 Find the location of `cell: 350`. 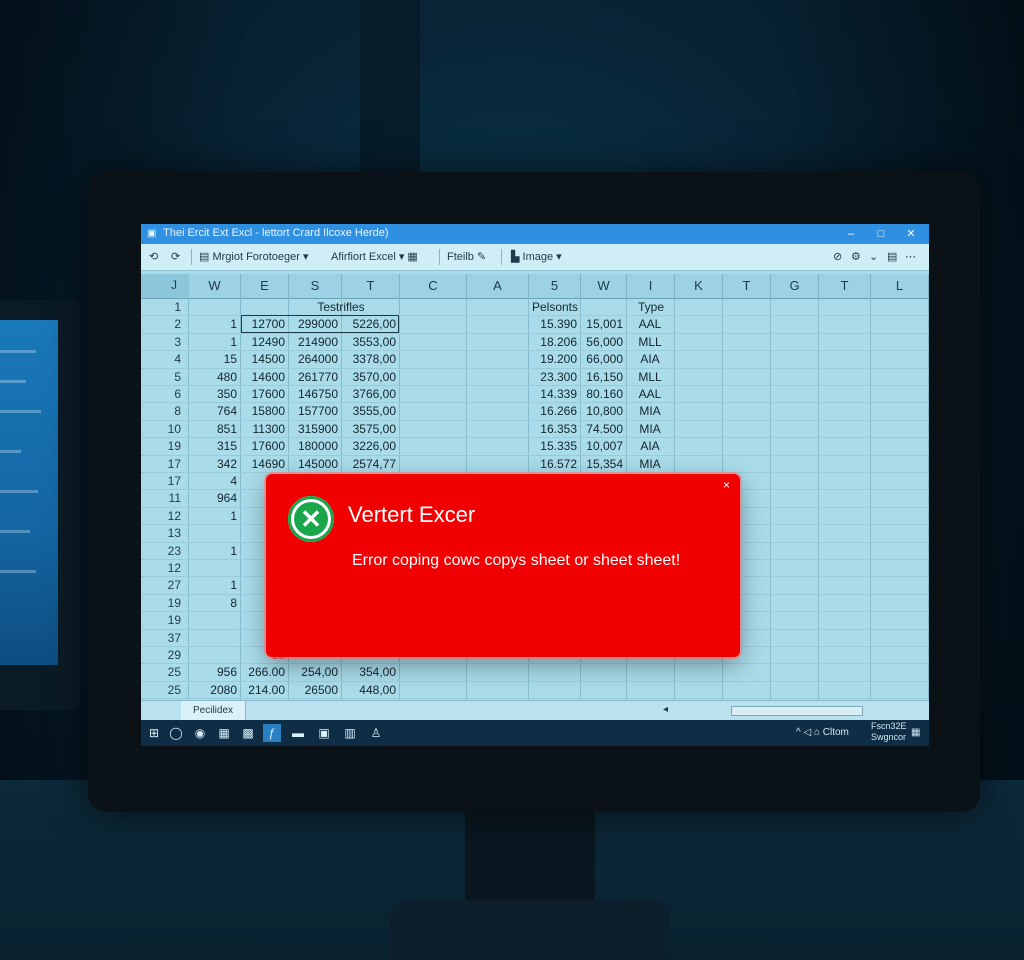

cell: 350 is located at coordinates (214, 394).